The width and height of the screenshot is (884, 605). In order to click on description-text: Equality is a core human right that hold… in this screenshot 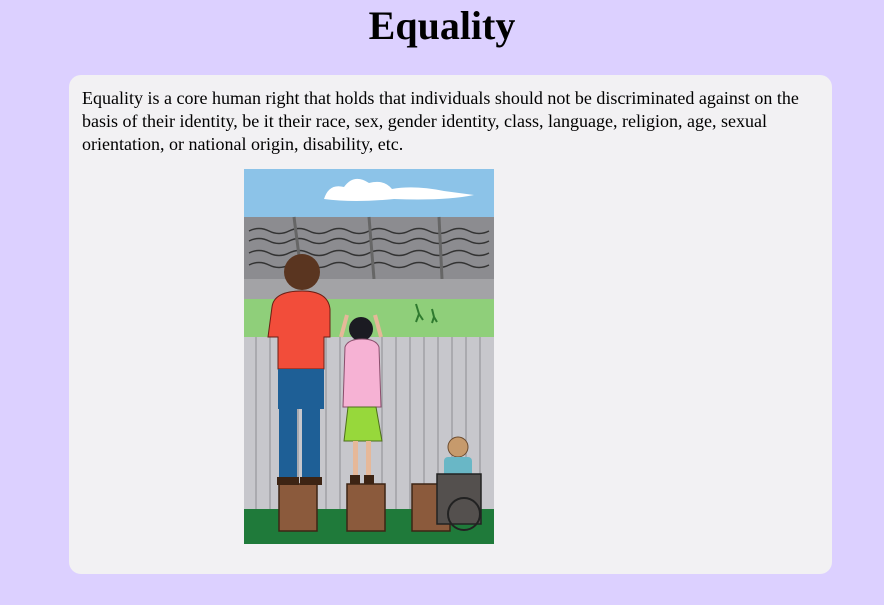, I will do `click(440, 121)`.